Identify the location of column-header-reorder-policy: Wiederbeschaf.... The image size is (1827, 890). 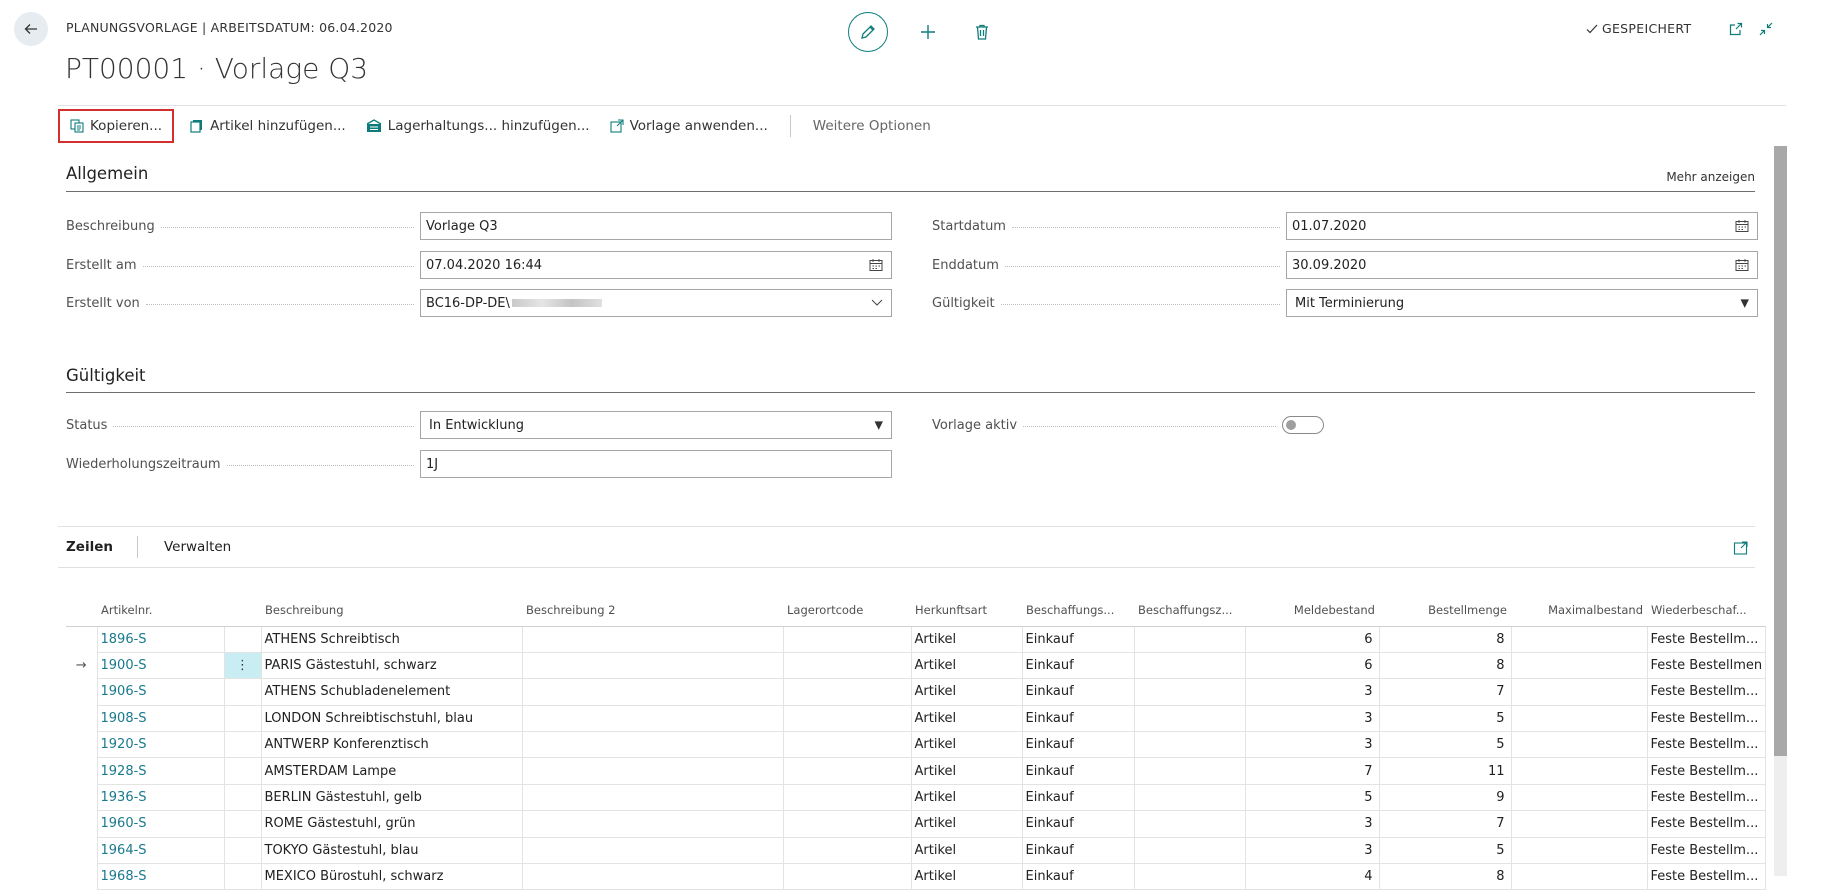
(1706, 610).